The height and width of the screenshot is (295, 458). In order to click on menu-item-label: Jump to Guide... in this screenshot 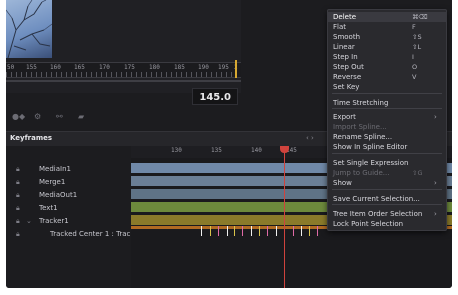, I will do `click(361, 173)`.